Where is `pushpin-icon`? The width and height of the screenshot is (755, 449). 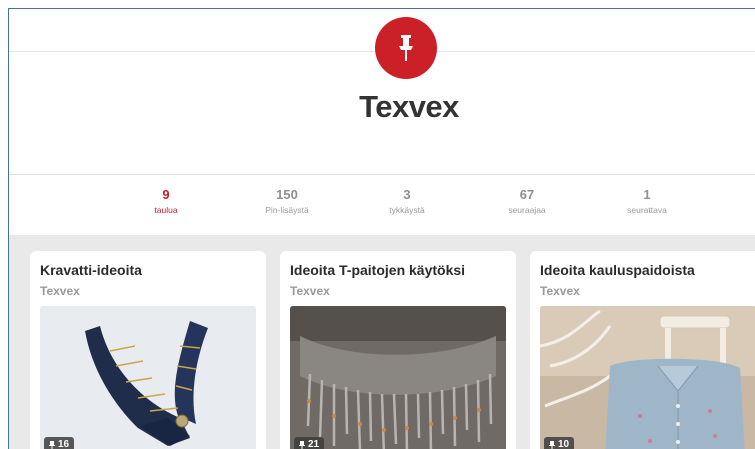 pushpin-icon is located at coordinates (406, 48).